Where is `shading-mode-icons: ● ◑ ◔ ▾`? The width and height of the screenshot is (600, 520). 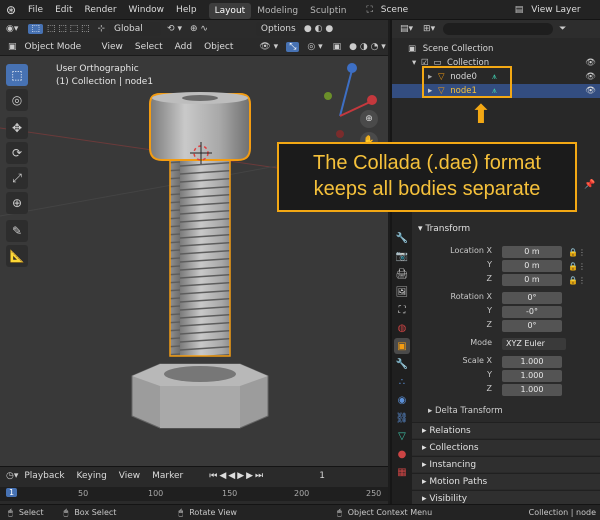
shading-mode-icons: ● ◑ ◔ ▾ is located at coordinates (367, 47).